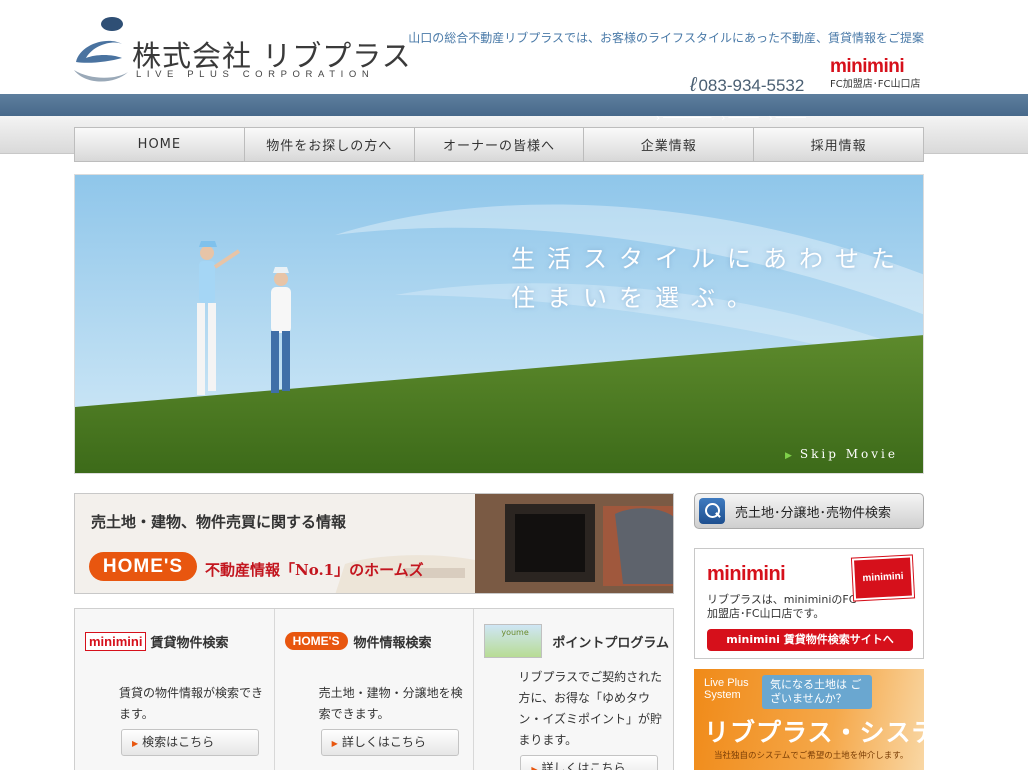 The image size is (1028, 770). I want to click on column-rental-search: minimini 賃貸物件検索 賃貸の物件情報が検索できます。 ▶ 検索はこちら, so click(175, 689).